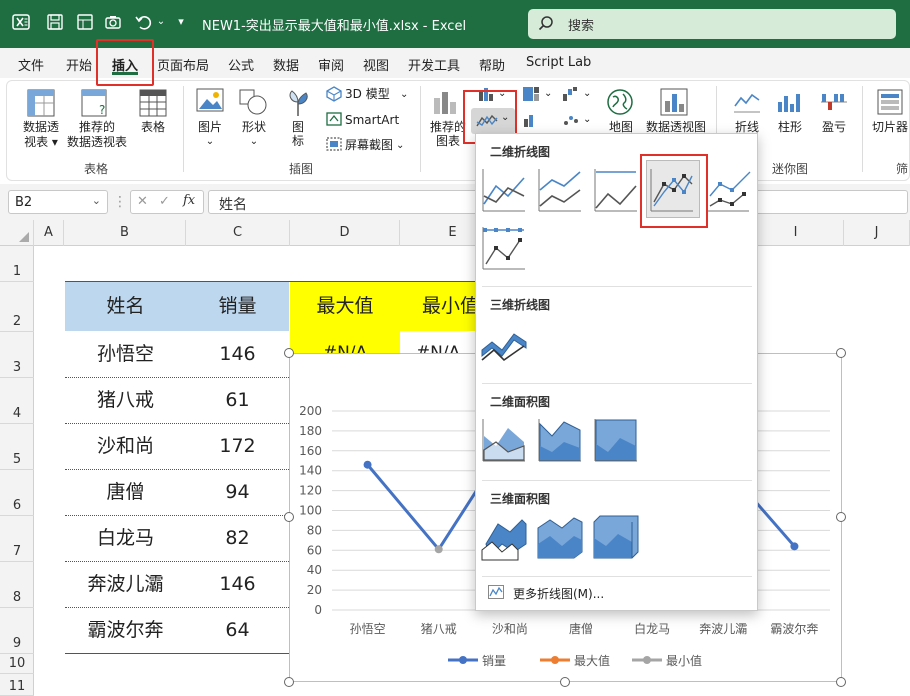  What do you see at coordinates (96, 200) in the screenshot?
I see `name-box-dropdown-icon: ⌄` at bounding box center [96, 200].